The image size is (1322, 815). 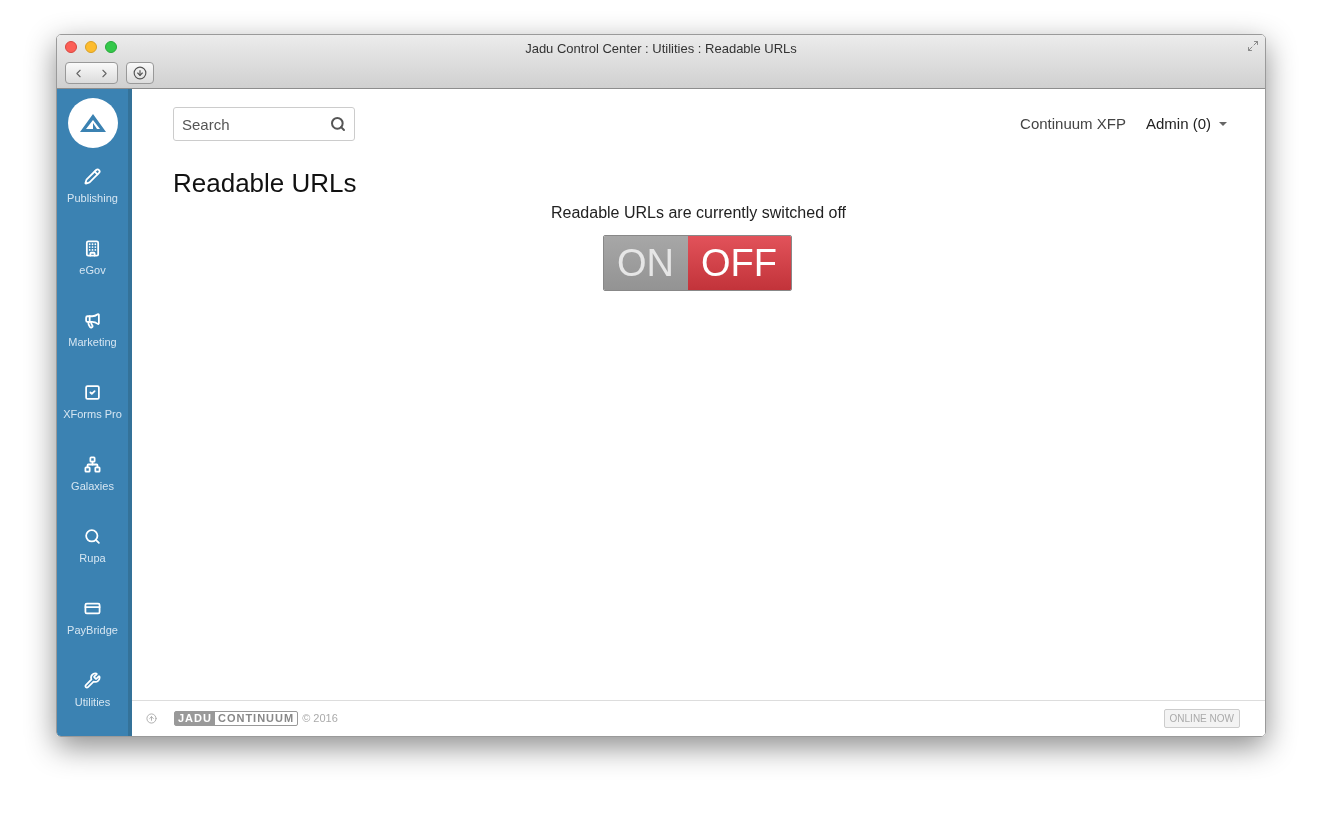 What do you see at coordinates (1073, 124) in the screenshot?
I see `site-link: Continuum XFP` at bounding box center [1073, 124].